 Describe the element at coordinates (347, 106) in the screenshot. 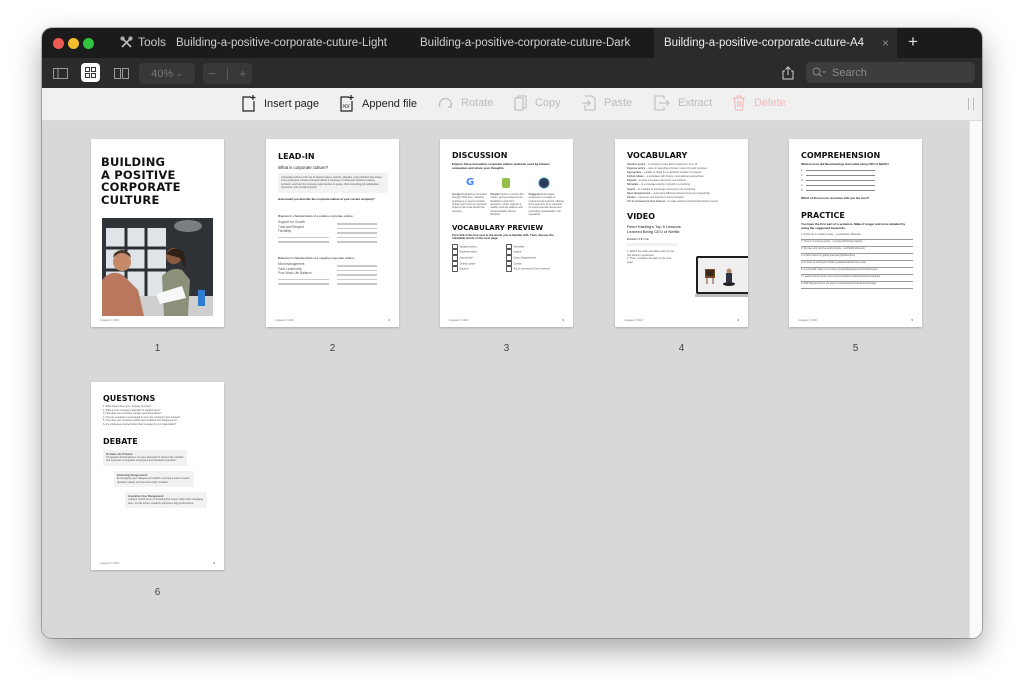

I see `svg-text: PDF` at that location.